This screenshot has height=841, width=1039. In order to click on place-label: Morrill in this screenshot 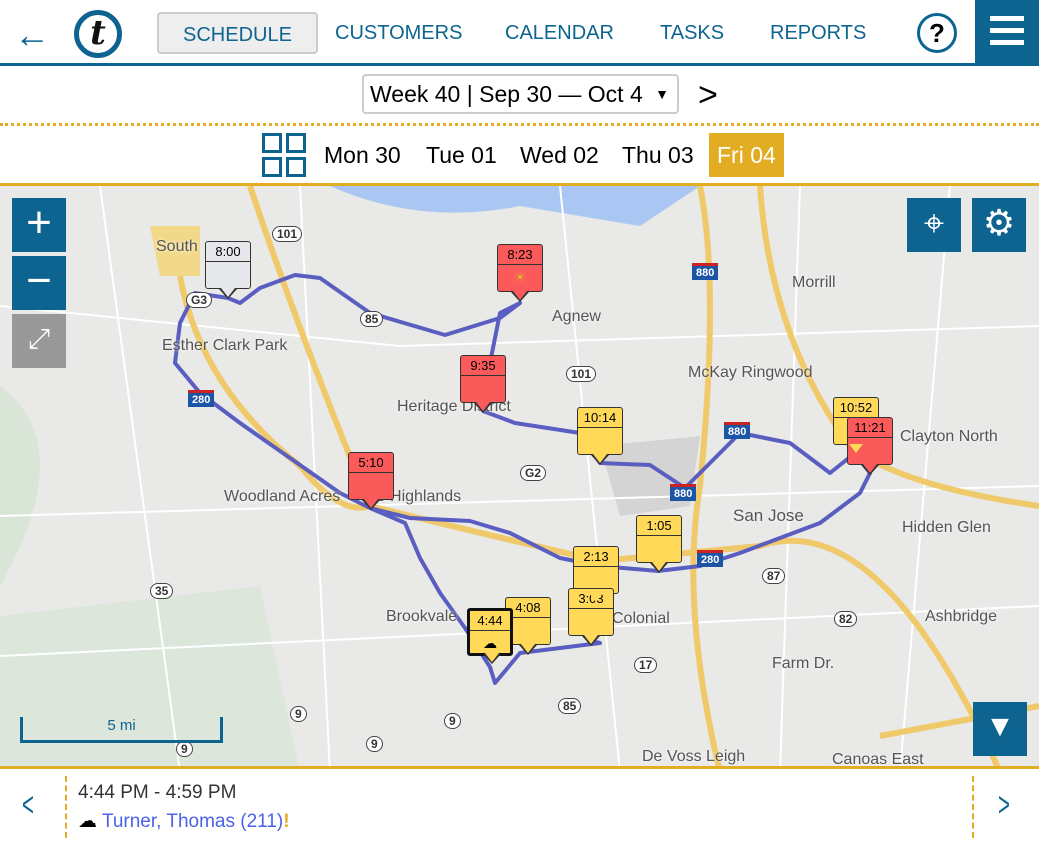, I will do `click(814, 282)`.